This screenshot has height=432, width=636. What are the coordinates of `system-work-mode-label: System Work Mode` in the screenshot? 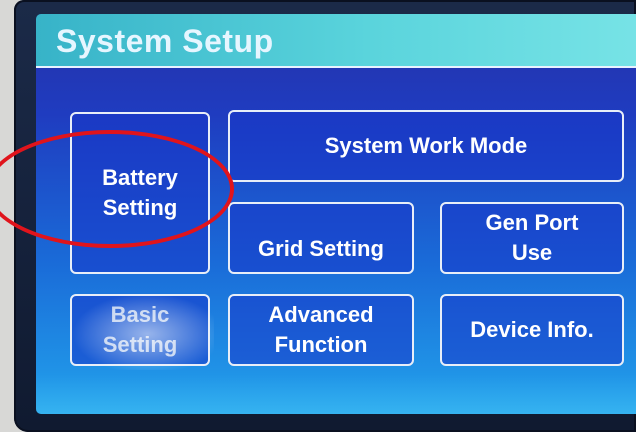 It's located at (426, 146).